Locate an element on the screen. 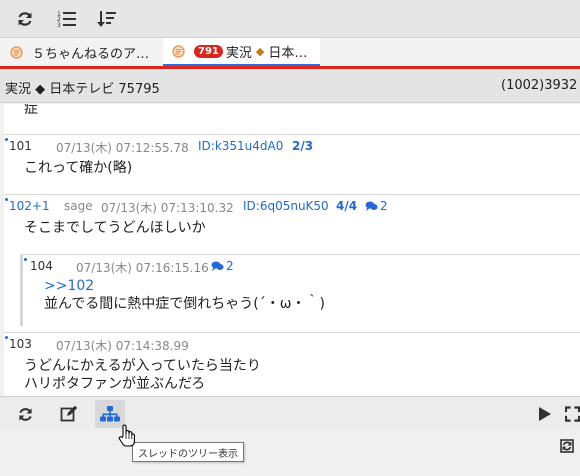 This screenshot has height=476, width=580. sort-desc-icon is located at coordinates (106, 19).